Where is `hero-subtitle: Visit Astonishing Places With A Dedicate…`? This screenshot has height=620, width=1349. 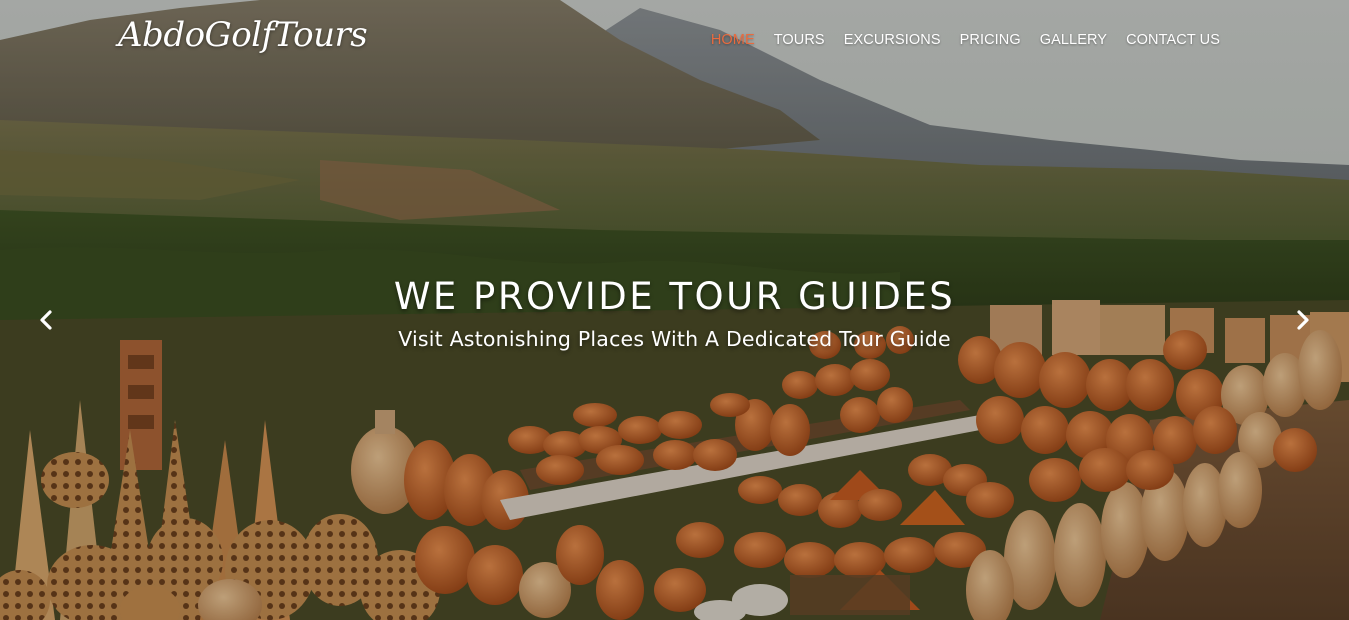
hero-subtitle: Visit Astonishing Places With A Dedicate… is located at coordinates (674, 339).